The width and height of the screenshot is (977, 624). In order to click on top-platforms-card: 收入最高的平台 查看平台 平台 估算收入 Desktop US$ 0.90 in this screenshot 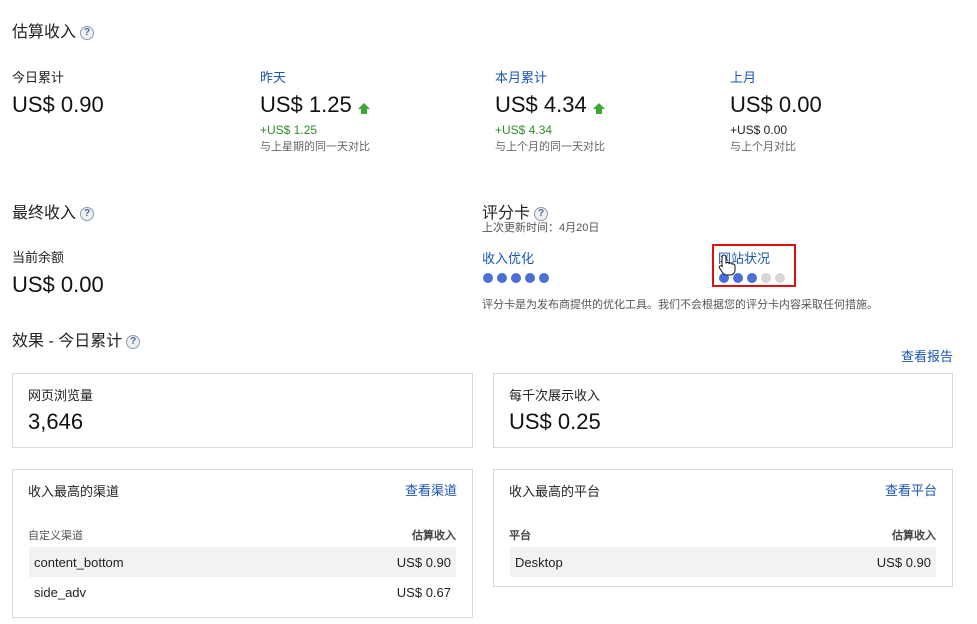, I will do `click(723, 528)`.